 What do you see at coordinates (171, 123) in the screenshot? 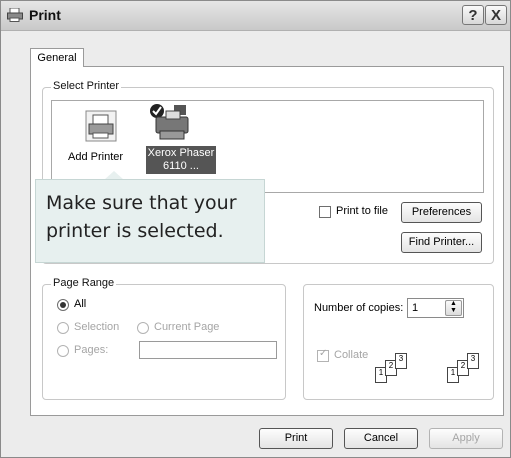
I see `xerox-phaser-printer-icon` at bounding box center [171, 123].